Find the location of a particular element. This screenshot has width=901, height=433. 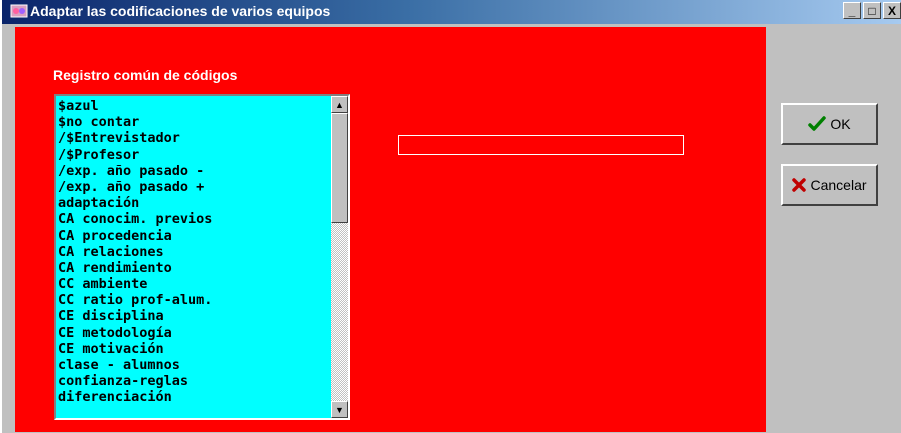

list-item: CA conocim. previos is located at coordinates (189, 219).